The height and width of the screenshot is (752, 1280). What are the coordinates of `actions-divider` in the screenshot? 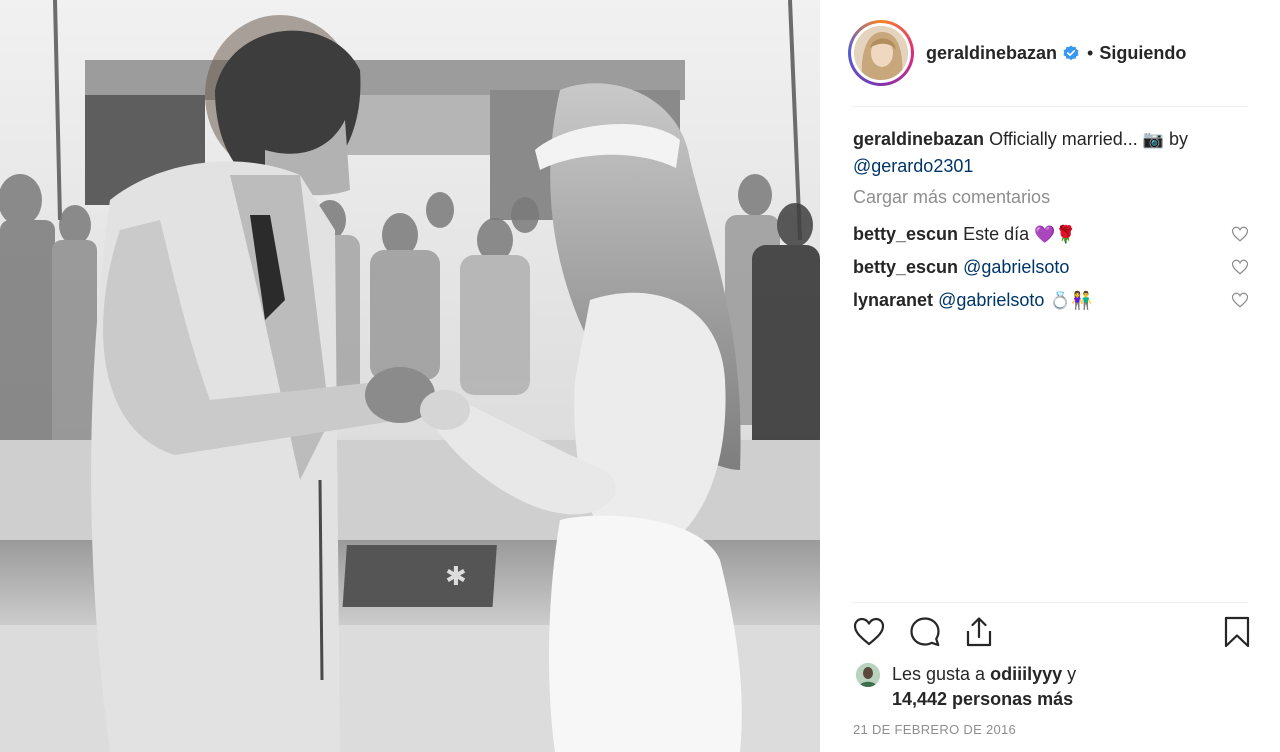 It's located at (1050, 602).